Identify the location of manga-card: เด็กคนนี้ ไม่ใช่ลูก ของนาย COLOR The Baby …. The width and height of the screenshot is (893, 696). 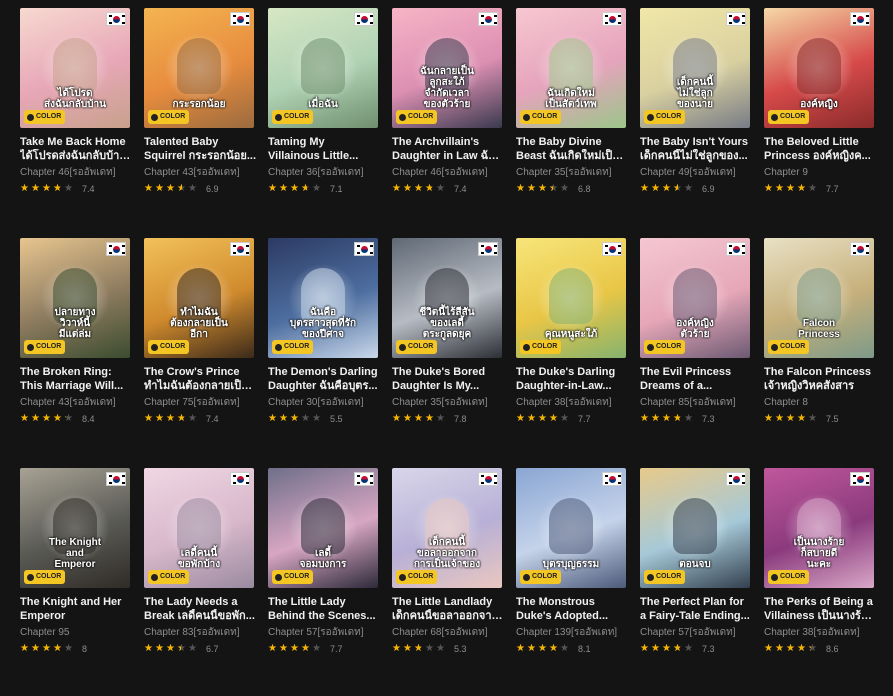
(696, 120).